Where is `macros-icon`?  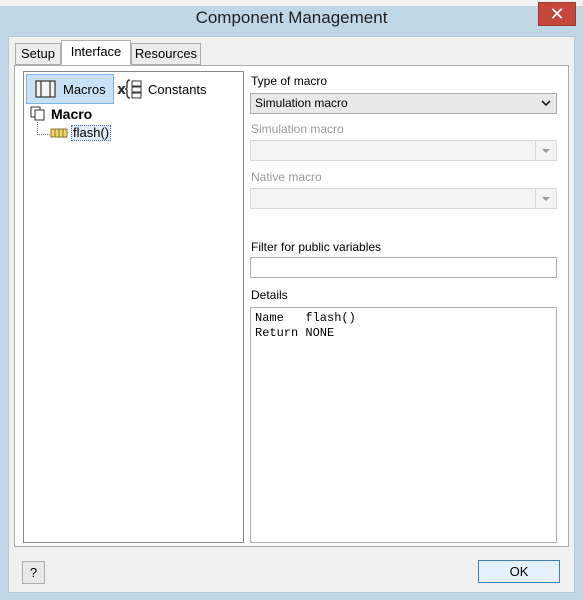 macros-icon is located at coordinates (46, 89).